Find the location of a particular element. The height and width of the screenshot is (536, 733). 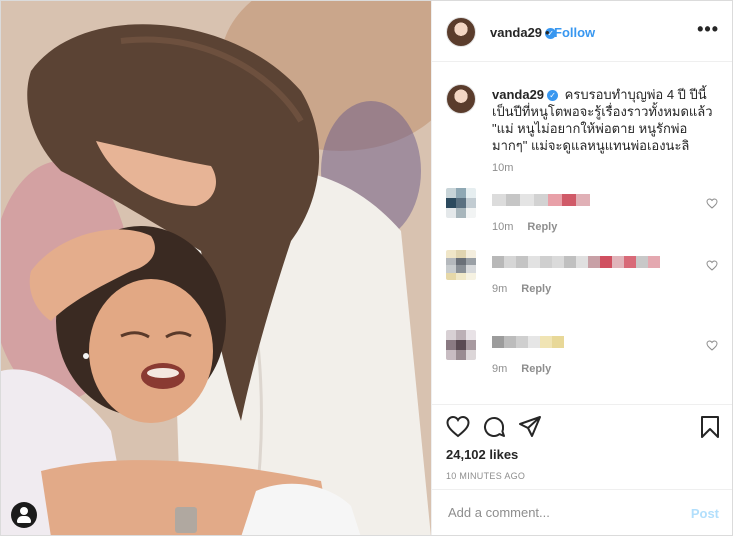

post-actions: 24,102 likes 10 MINUTES AGO is located at coordinates (582, 442).